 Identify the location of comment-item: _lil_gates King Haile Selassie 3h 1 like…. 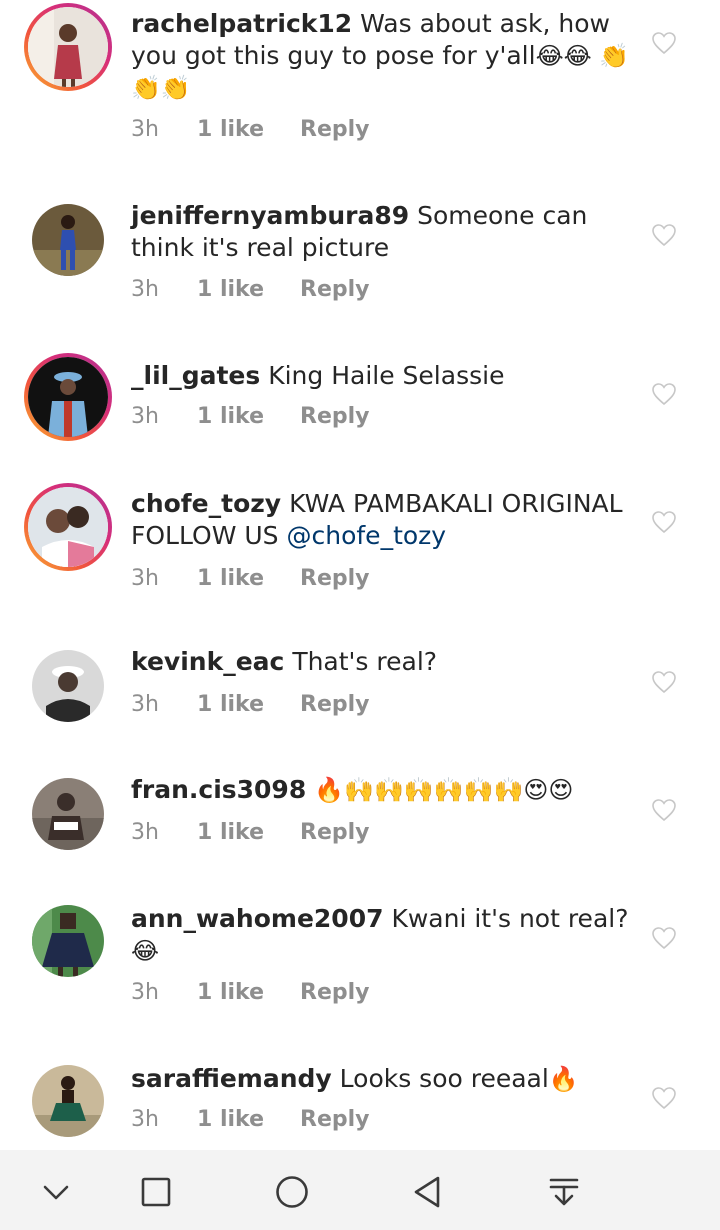
(360, 405).